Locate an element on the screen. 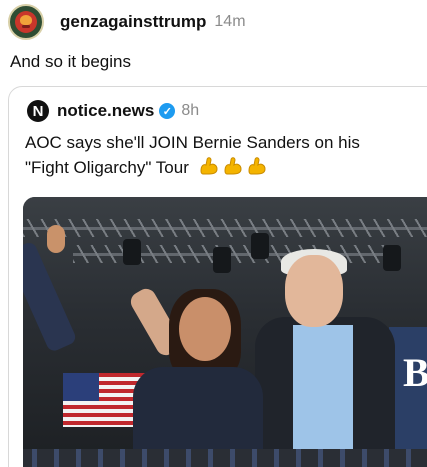  quoted-post-author: notice.news is located at coordinates (105, 111).